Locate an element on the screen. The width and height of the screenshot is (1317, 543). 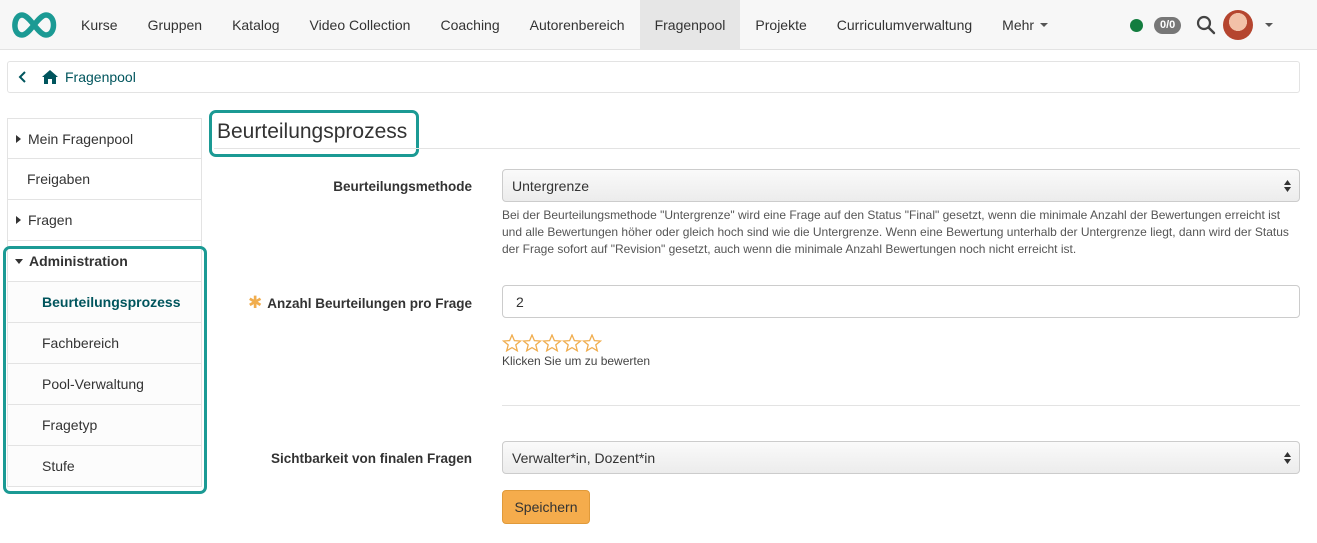
nav-item-label: Fragenpool is located at coordinates (690, 25).